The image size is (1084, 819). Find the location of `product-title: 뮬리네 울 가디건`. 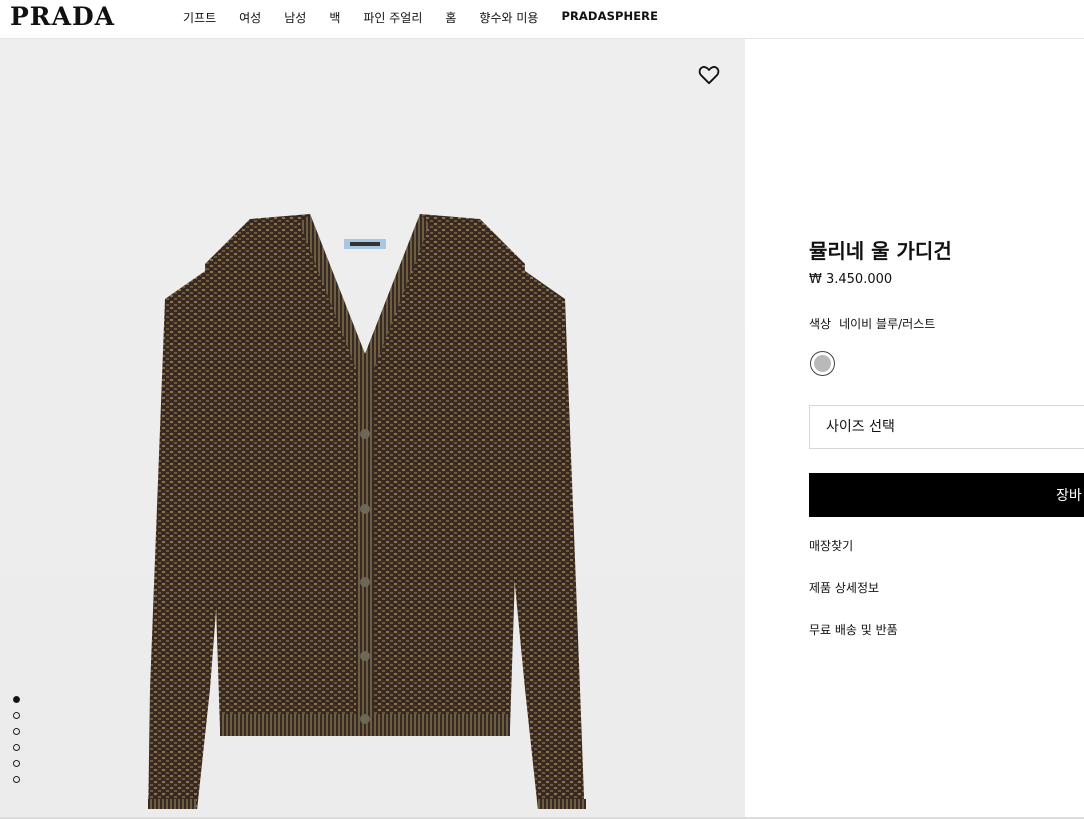

product-title: 뮬리네 울 가디건 is located at coordinates (880, 251).